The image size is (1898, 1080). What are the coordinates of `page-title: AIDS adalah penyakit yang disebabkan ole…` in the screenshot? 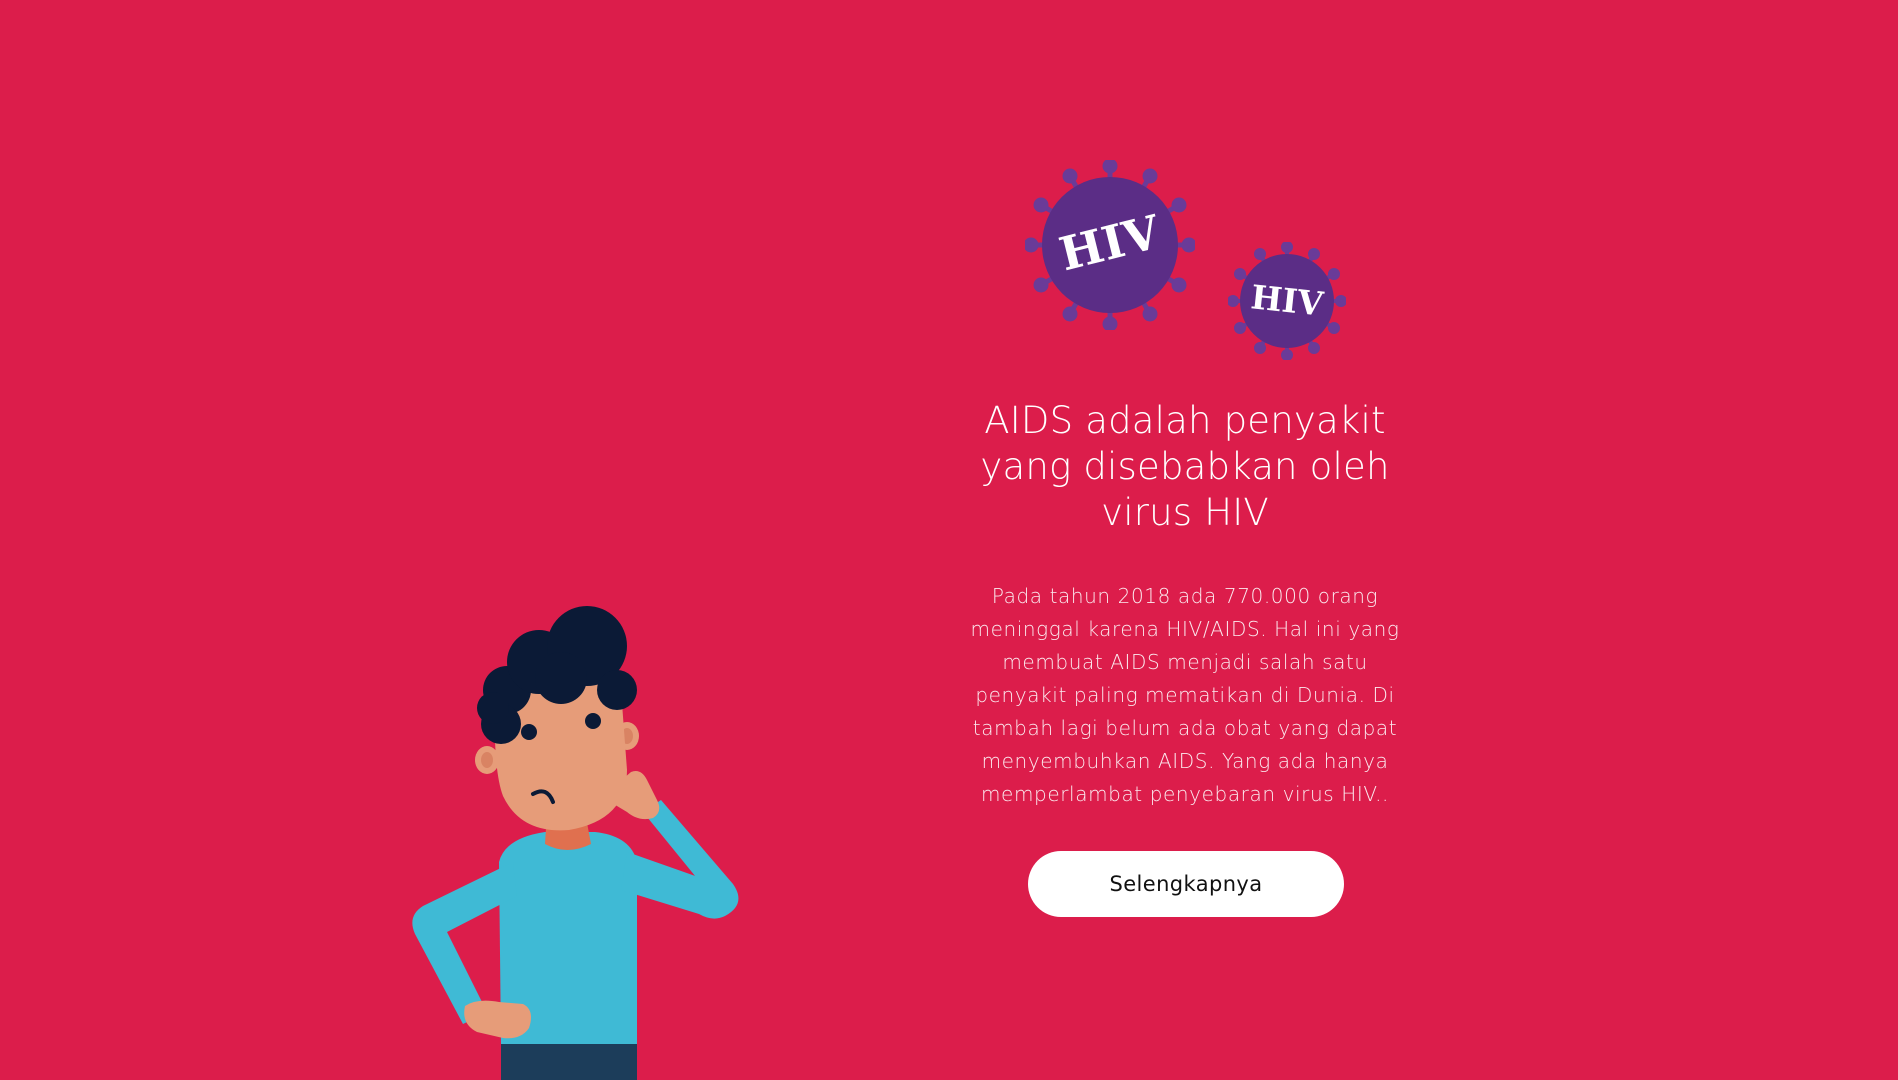 It's located at (1185, 466).